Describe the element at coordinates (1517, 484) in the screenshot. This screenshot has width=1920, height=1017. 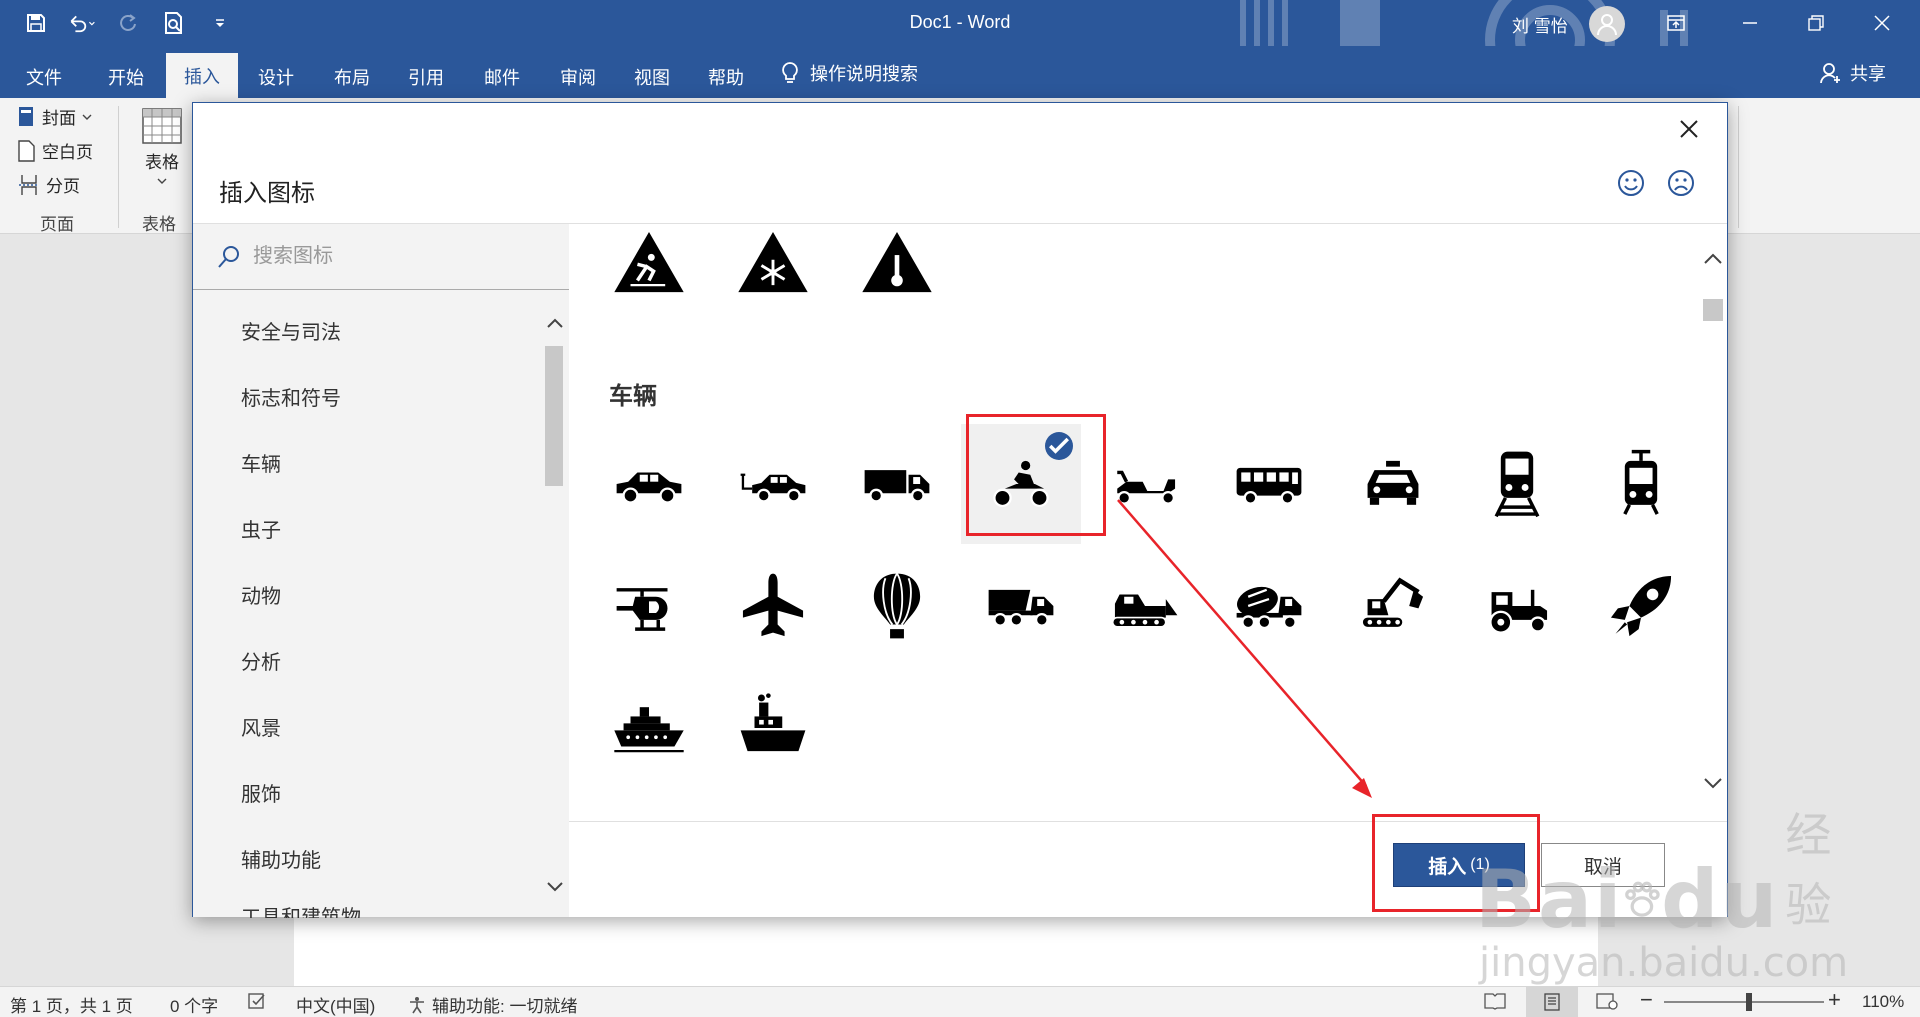
I see `train-icon` at that location.